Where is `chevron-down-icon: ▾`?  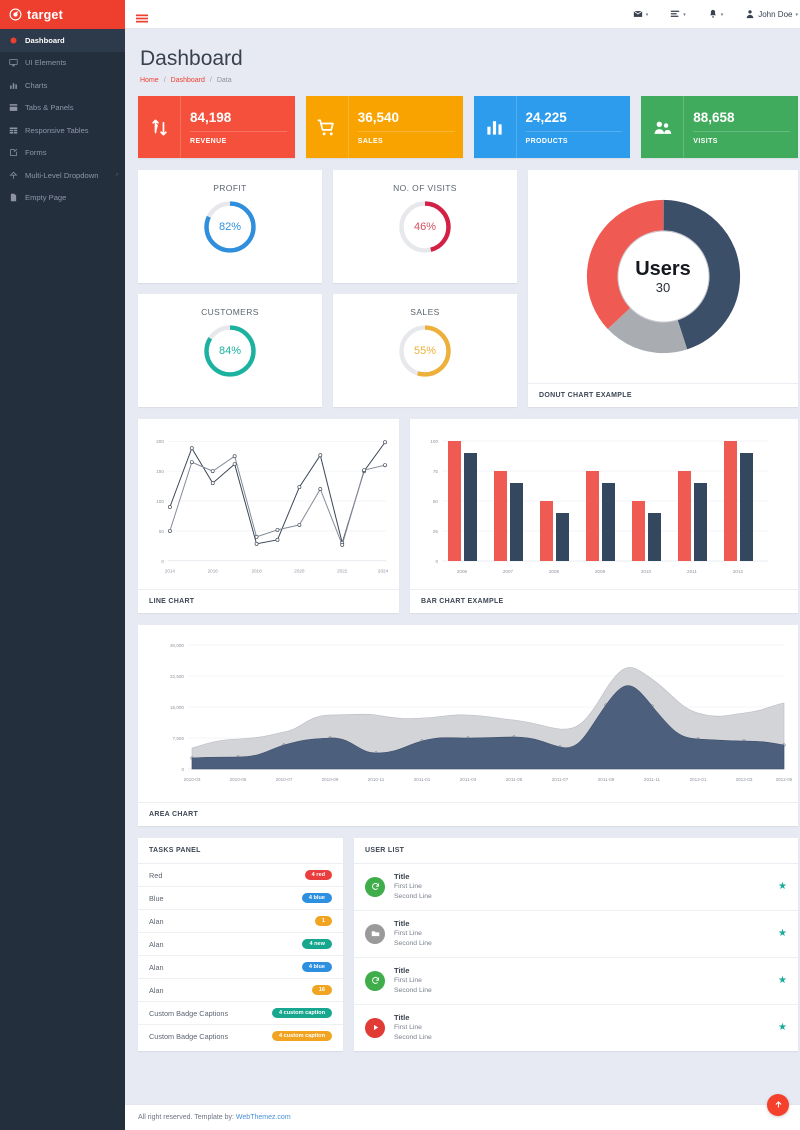 chevron-down-icon: ▾ is located at coordinates (796, 15).